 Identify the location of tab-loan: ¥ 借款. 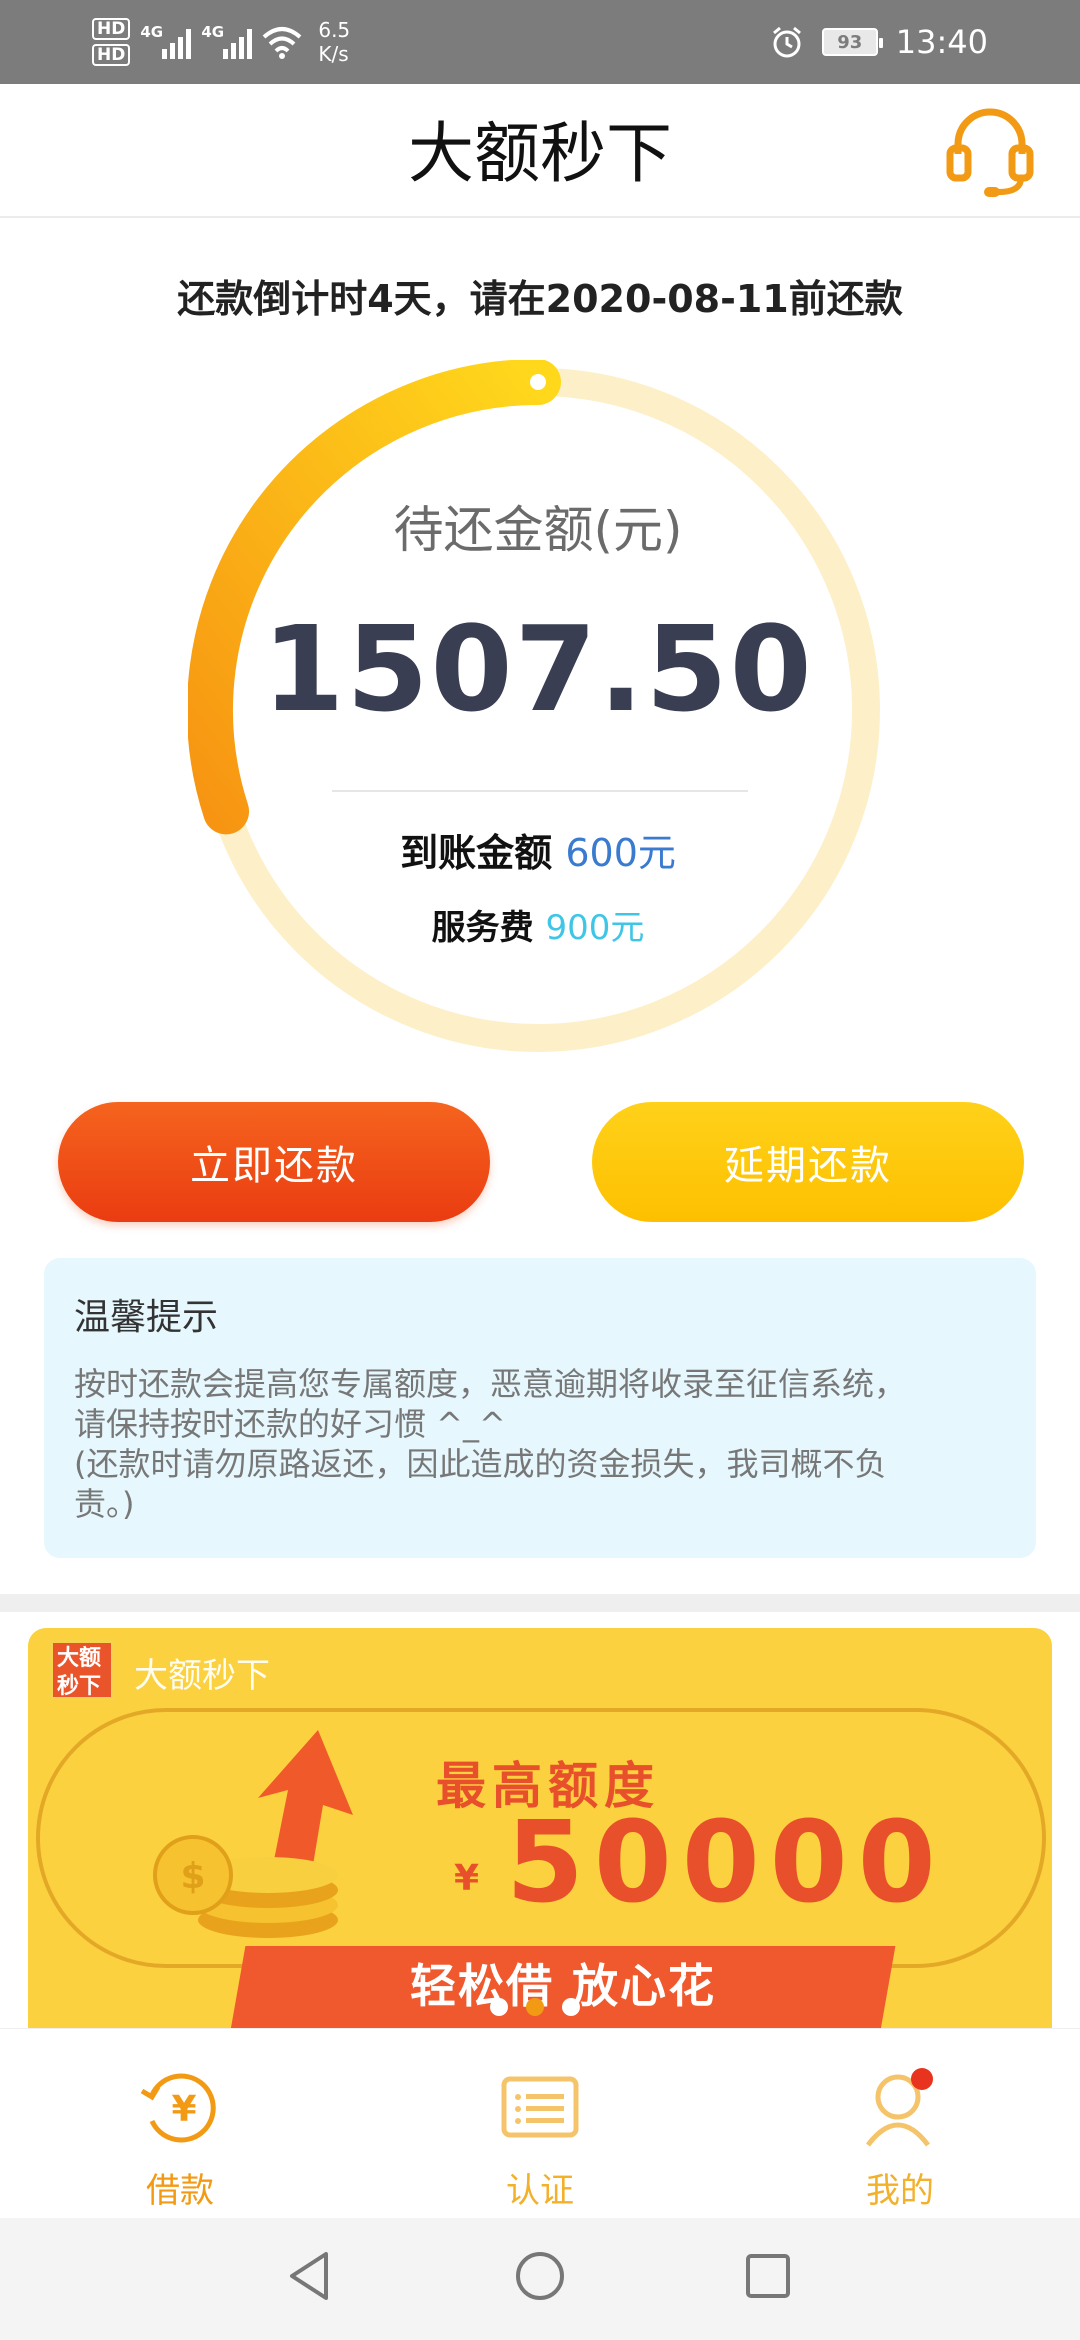
(180, 2138).